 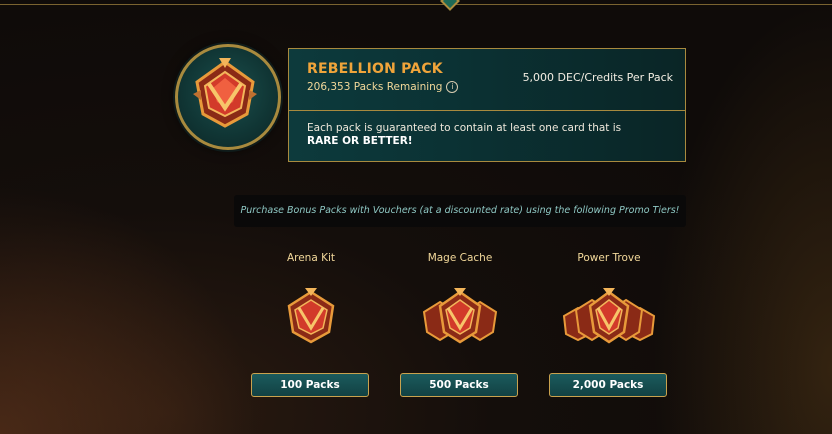 I want to click on tier-name: Mage Cache, so click(x=460, y=258).